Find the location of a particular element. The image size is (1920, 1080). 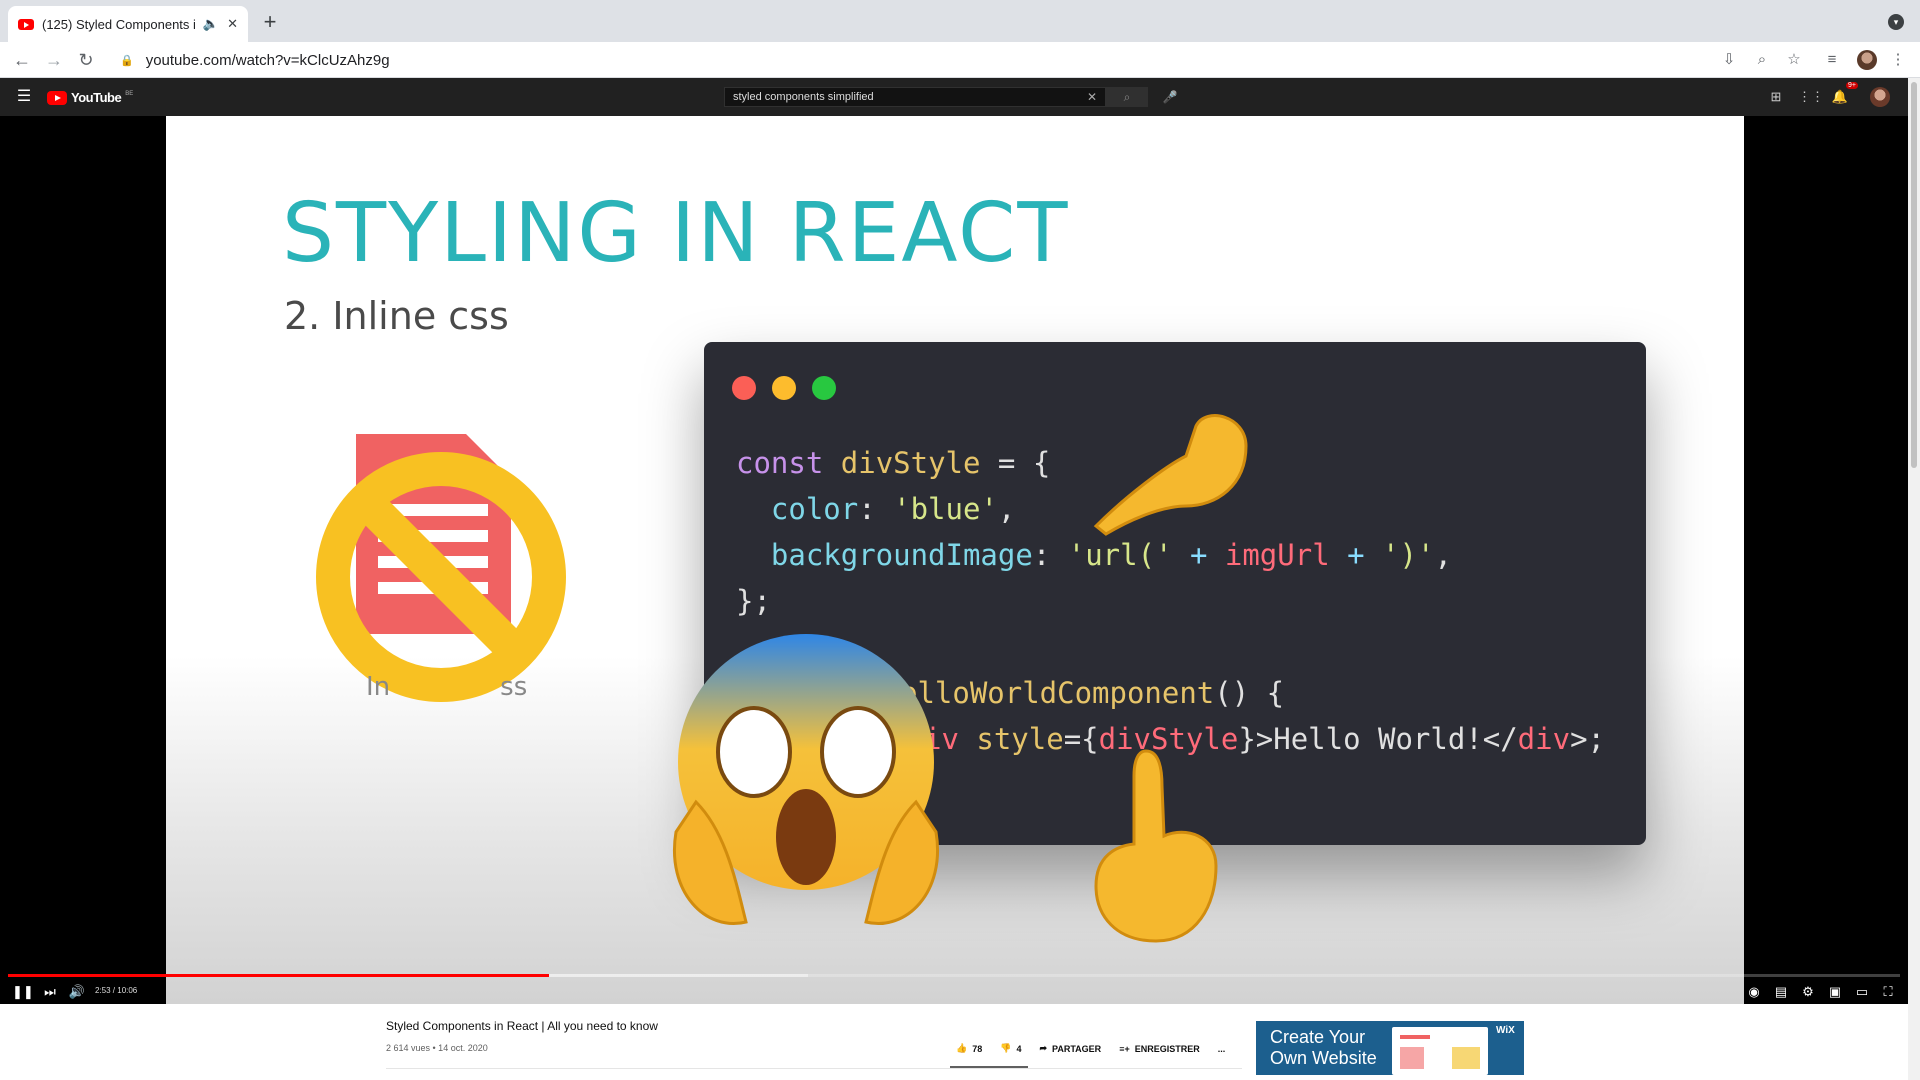

screaming-face-emoji-icon is located at coordinates (806, 779).